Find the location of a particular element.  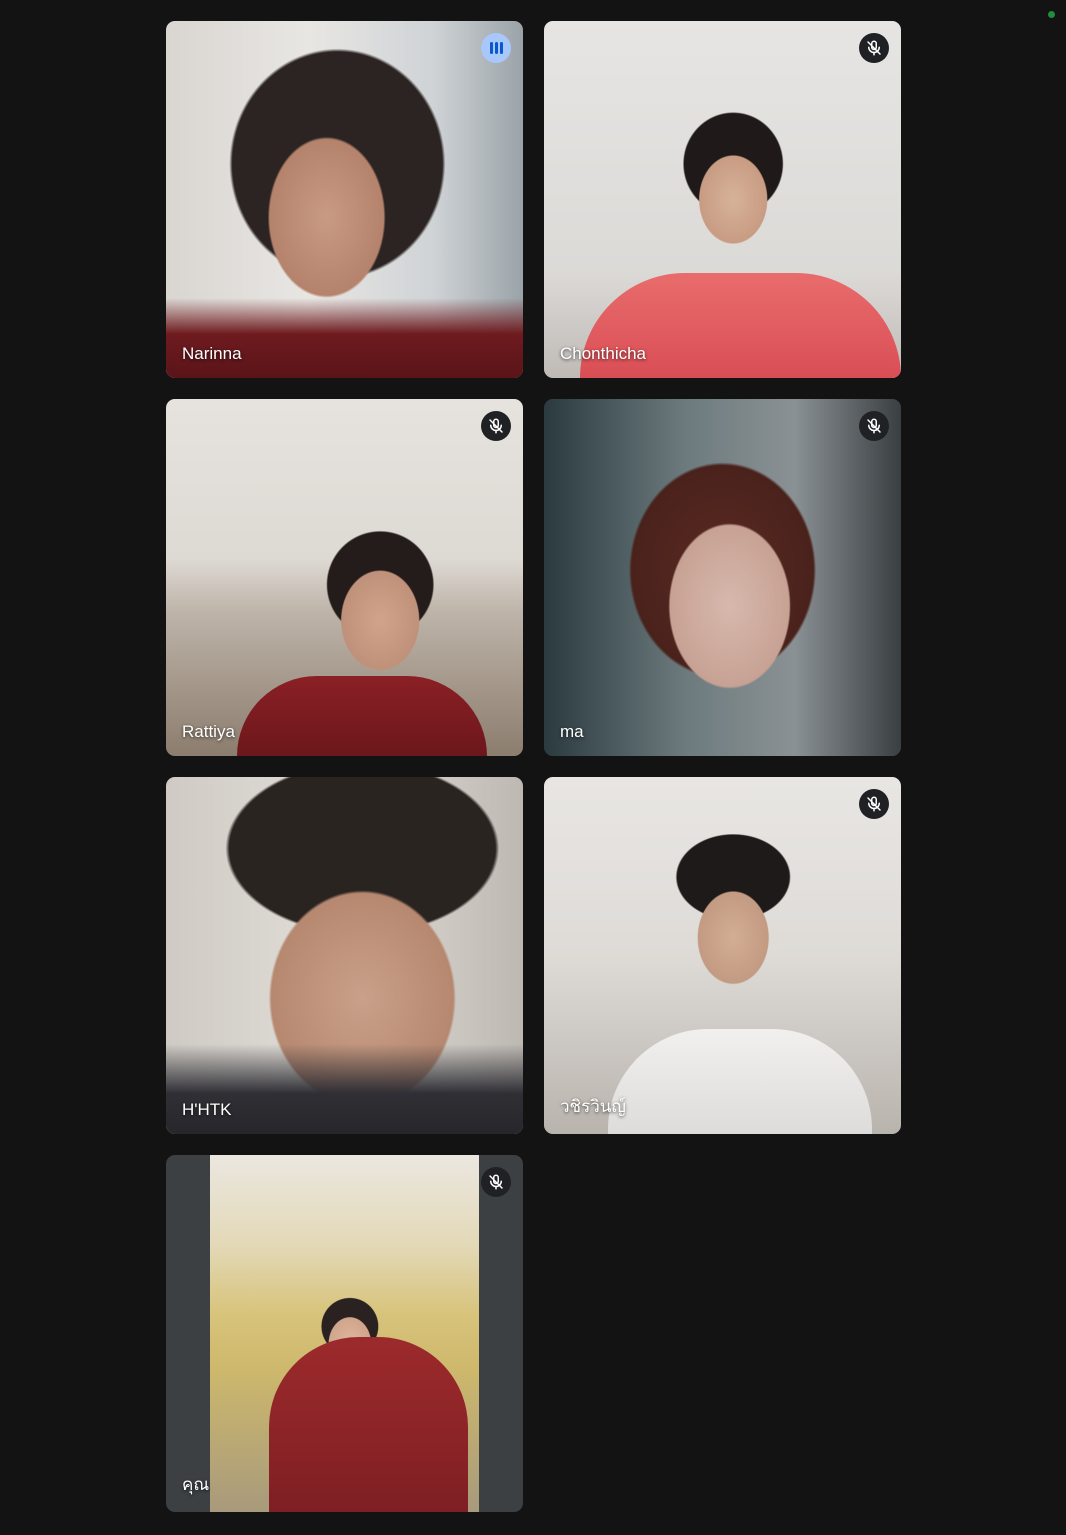

participant-tile-rattiya: Rattiya is located at coordinates (344, 577).